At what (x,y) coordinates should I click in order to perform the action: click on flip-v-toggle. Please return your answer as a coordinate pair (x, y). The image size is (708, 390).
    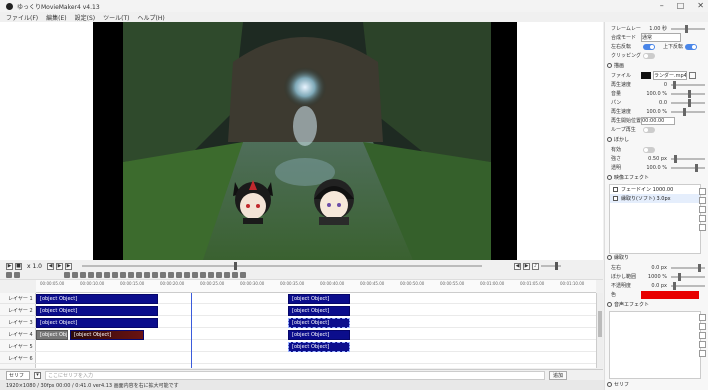
    Looking at the image, I should click on (691, 46).